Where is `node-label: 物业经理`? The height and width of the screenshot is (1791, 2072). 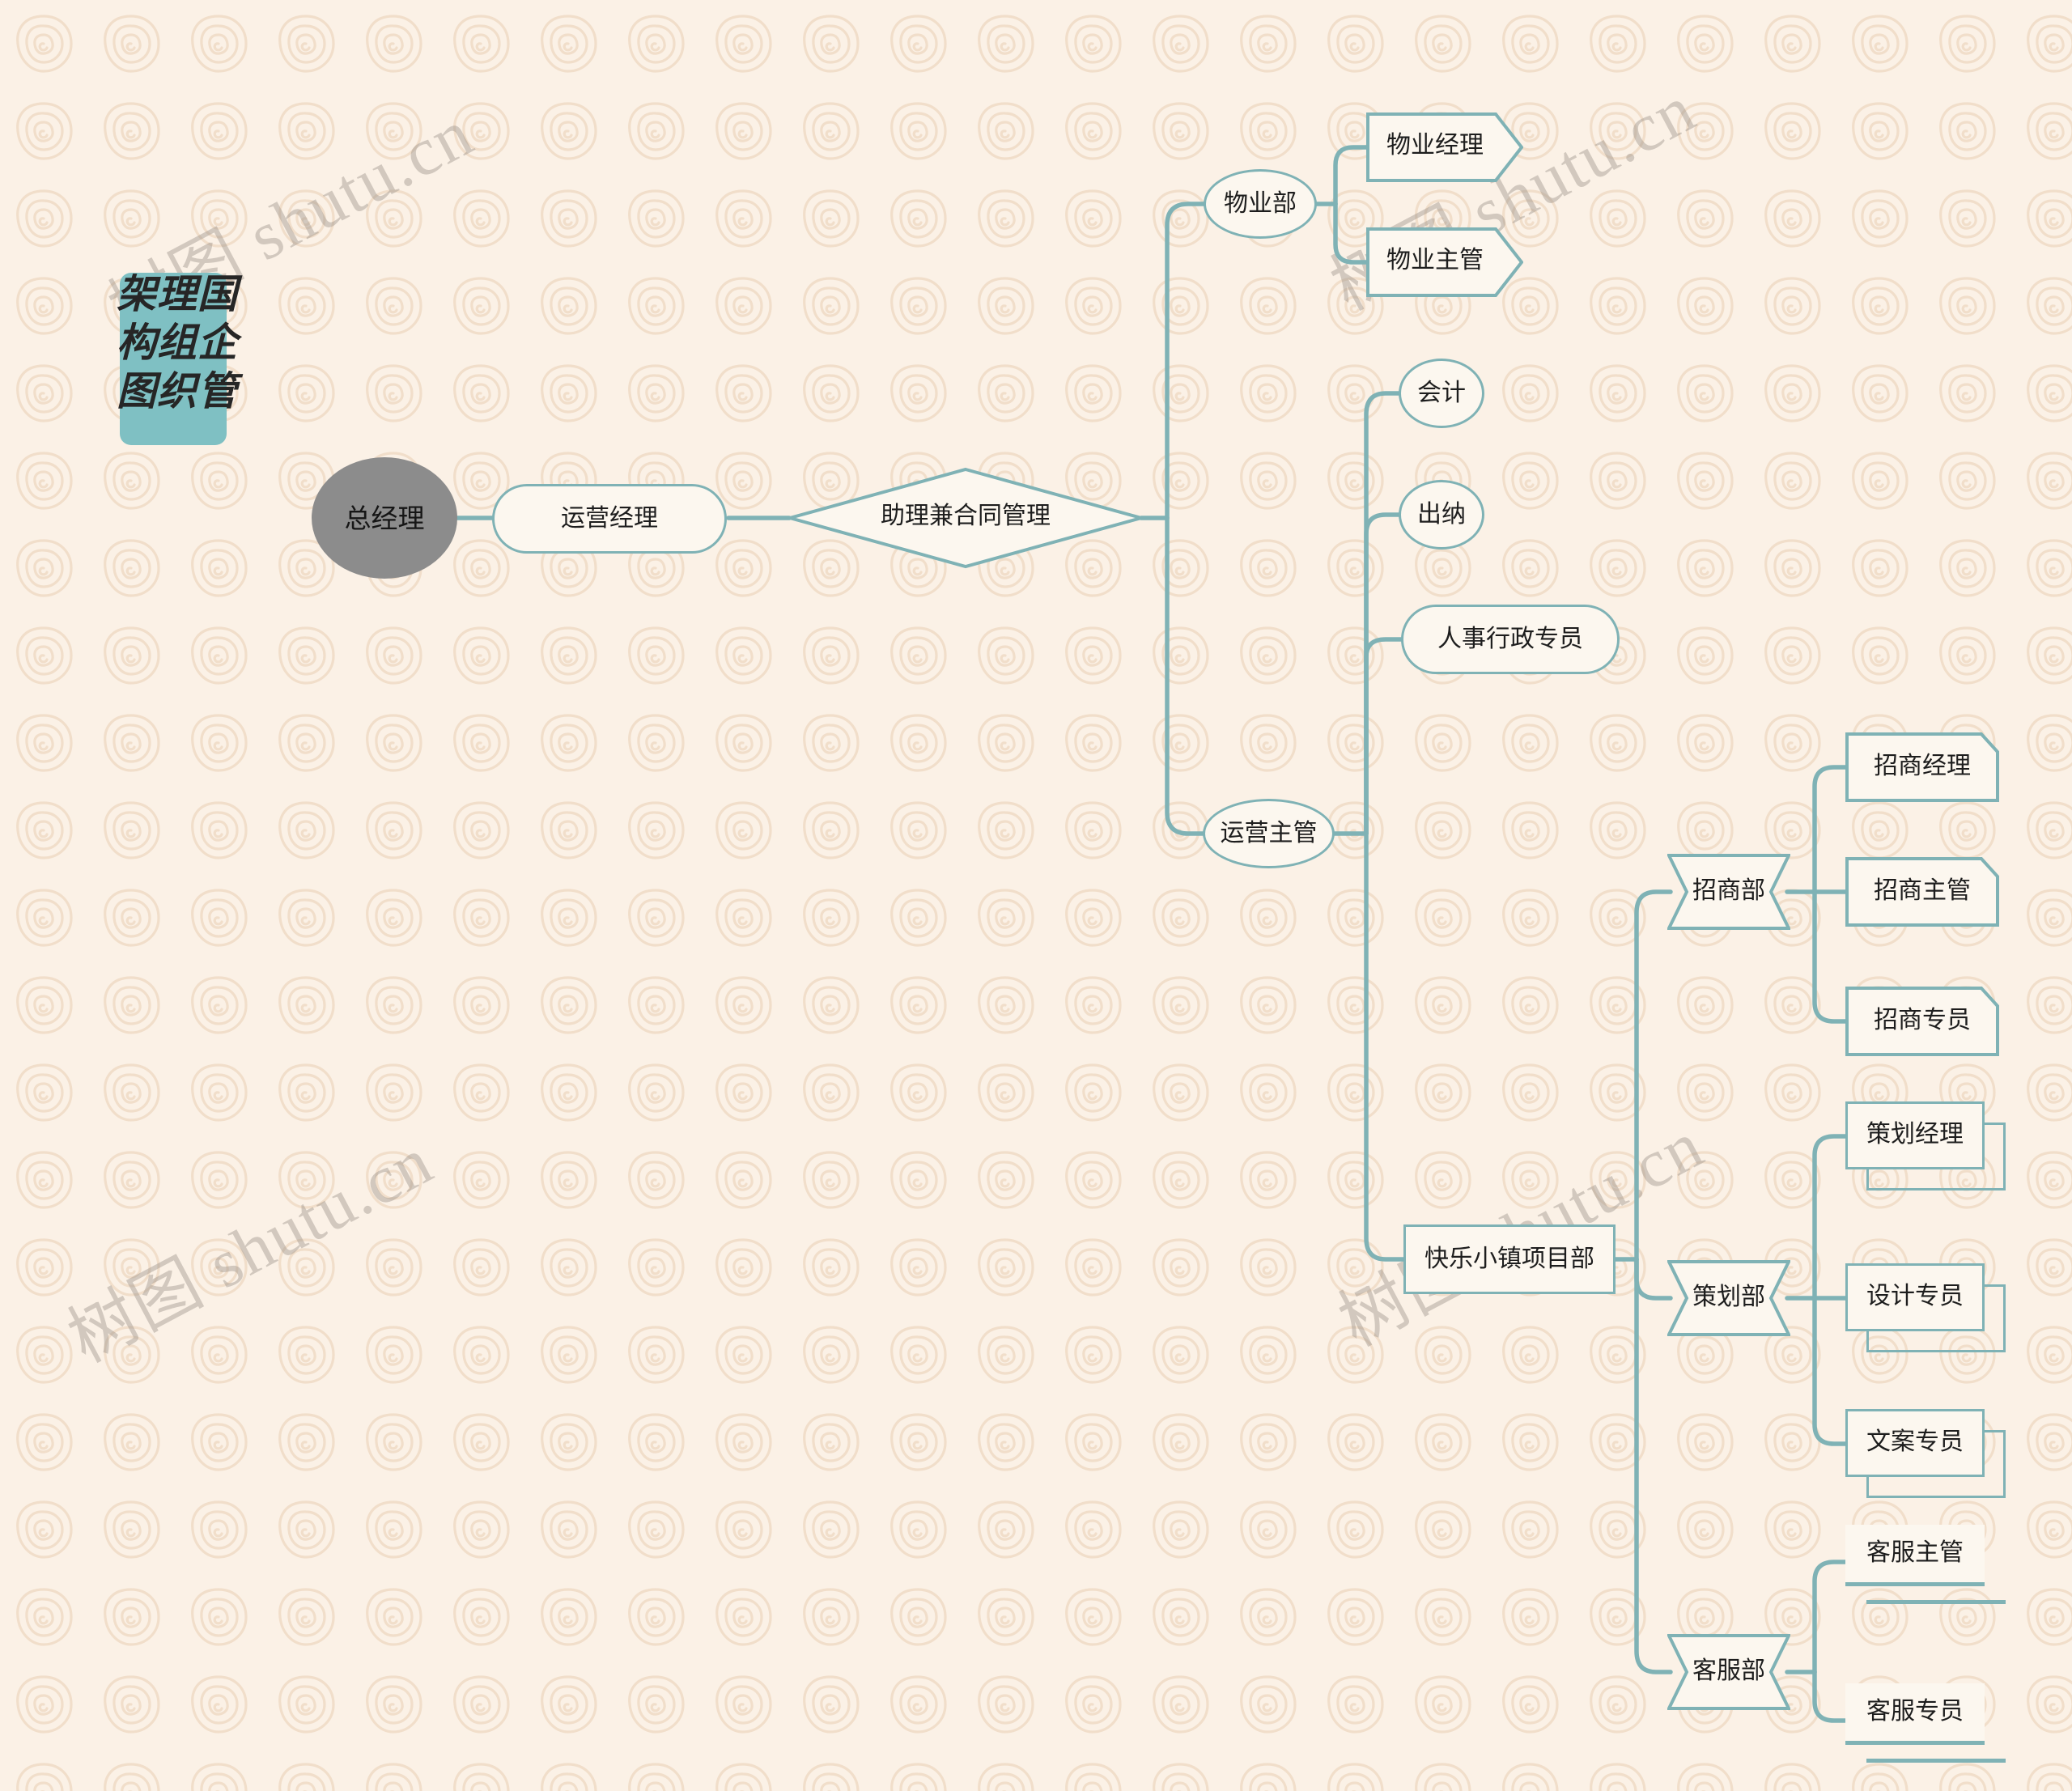
node-label: 物业经理 is located at coordinates (1435, 145).